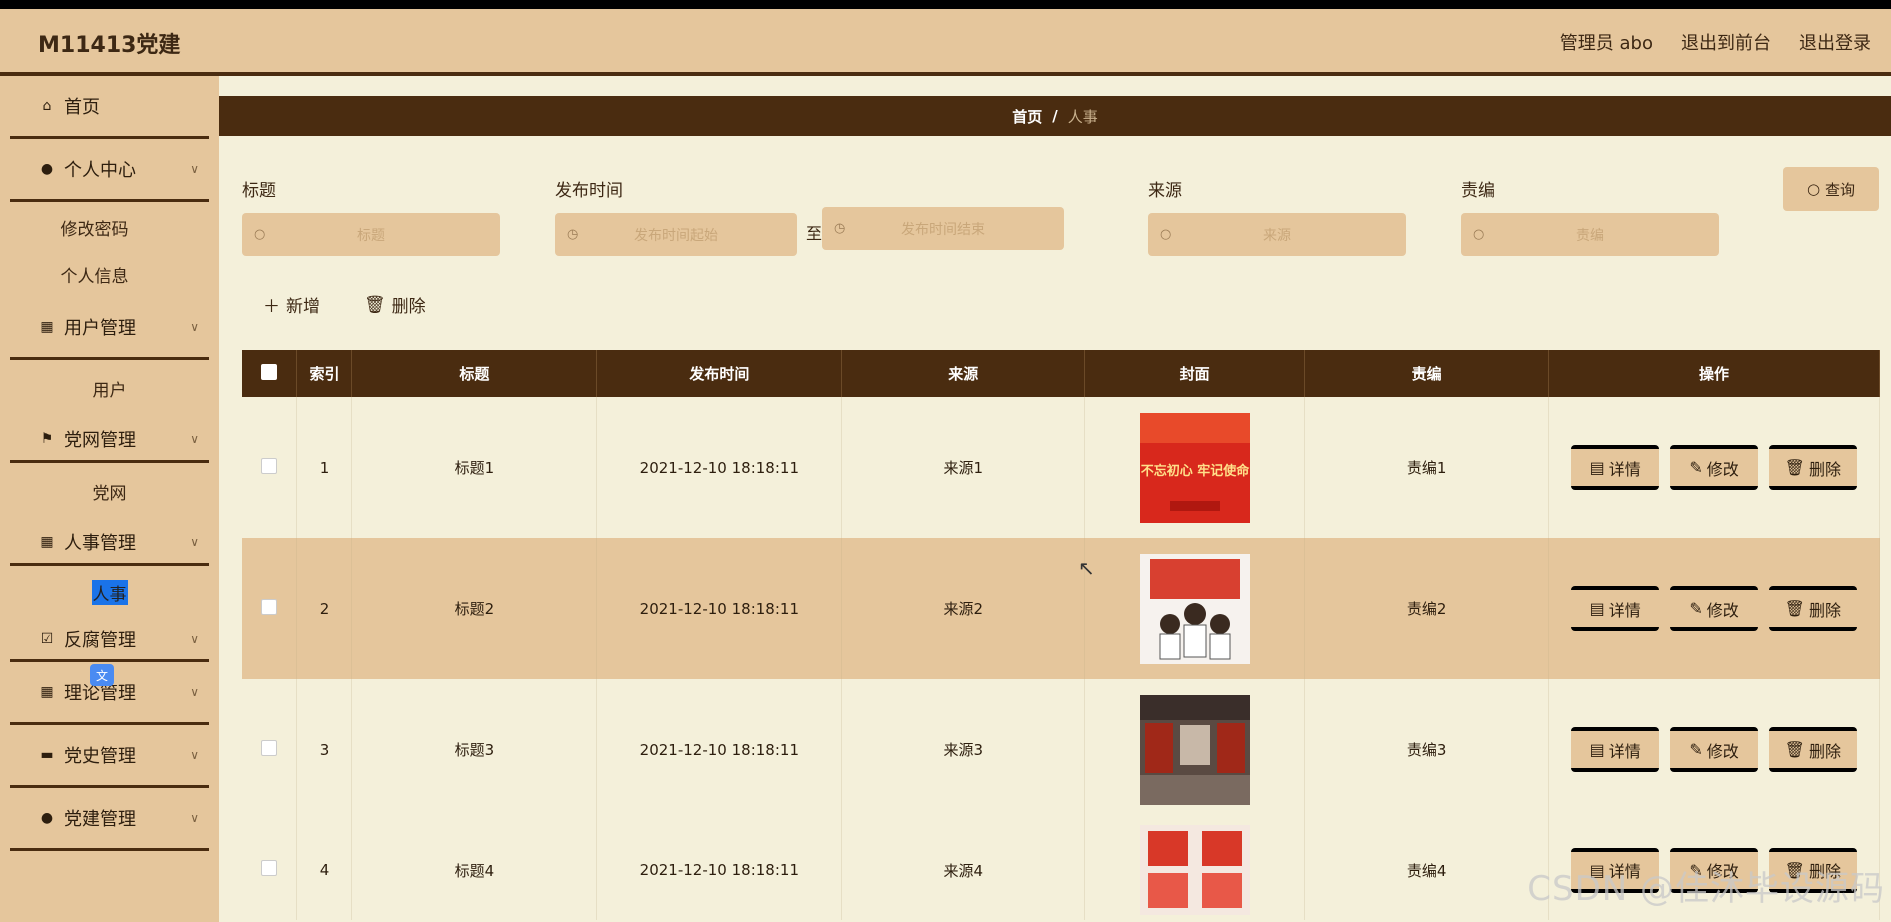 This screenshot has height=922, width=1891. I want to click on plus-icon: ＋, so click(271, 307).